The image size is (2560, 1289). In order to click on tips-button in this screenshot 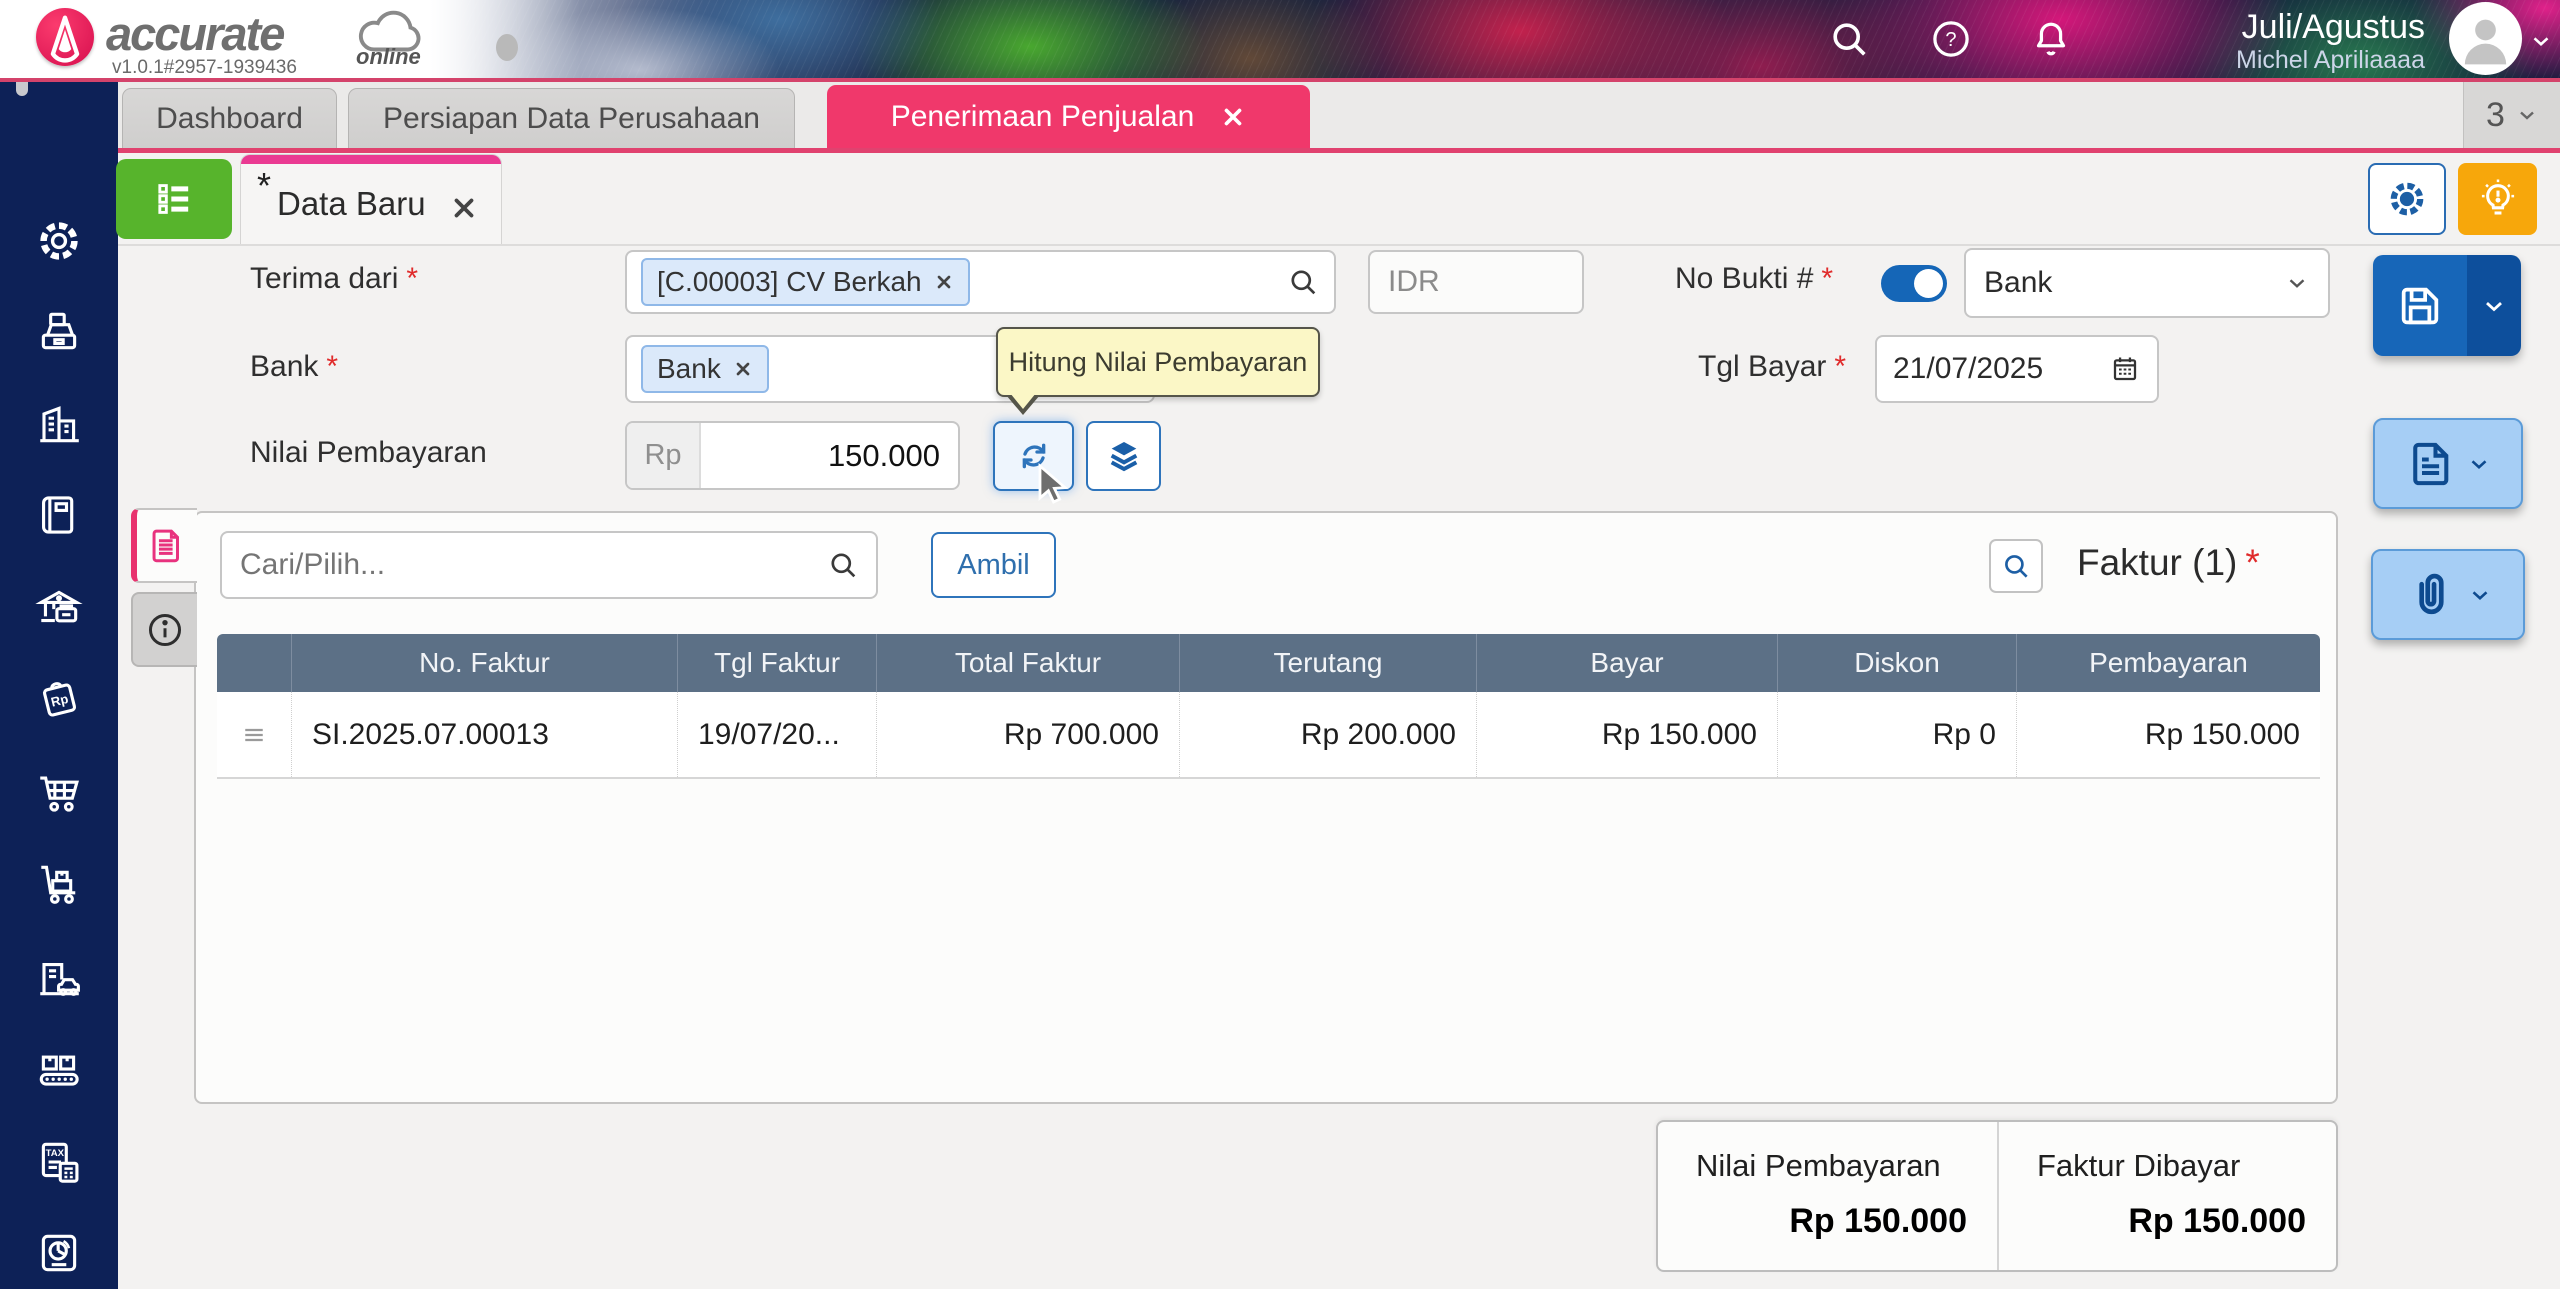, I will do `click(2497, 199)`.